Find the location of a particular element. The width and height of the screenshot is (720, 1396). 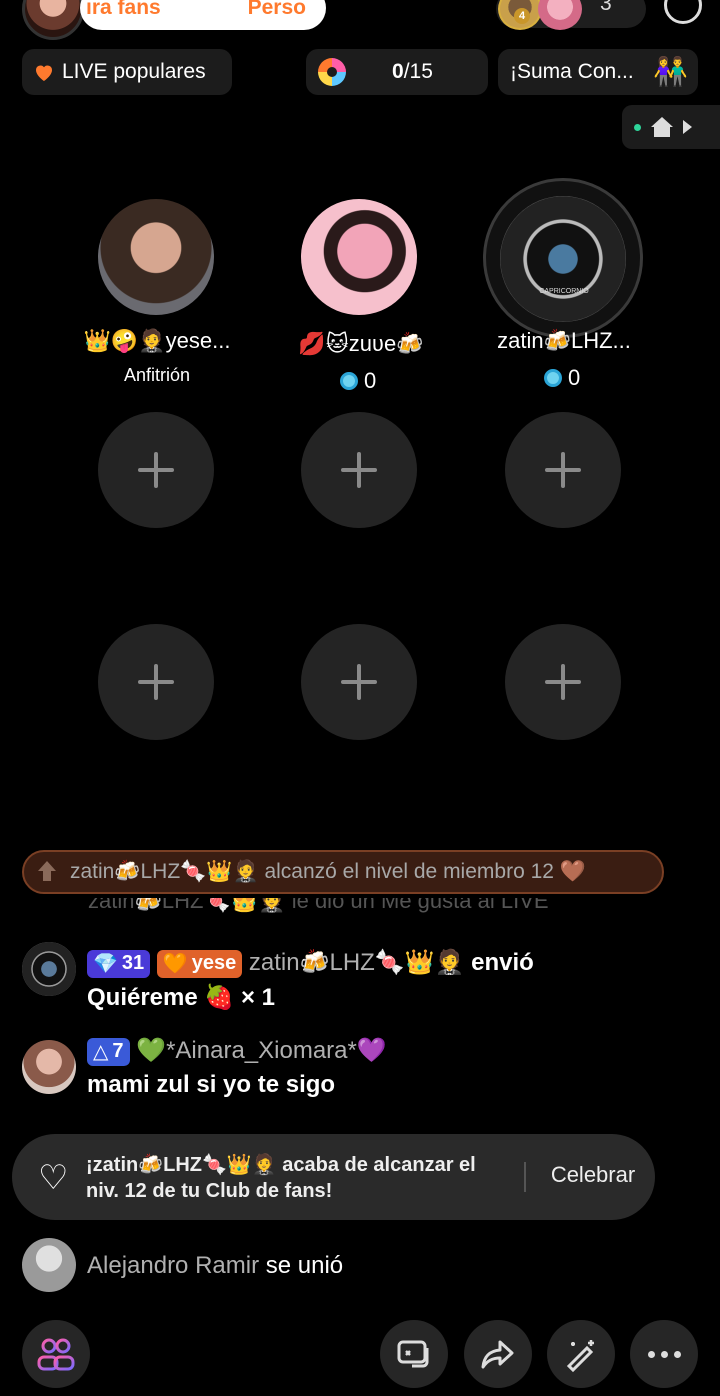

guest-name-zule: 💋🐱zuʋe🍻 is located at coordinates (361, 343).